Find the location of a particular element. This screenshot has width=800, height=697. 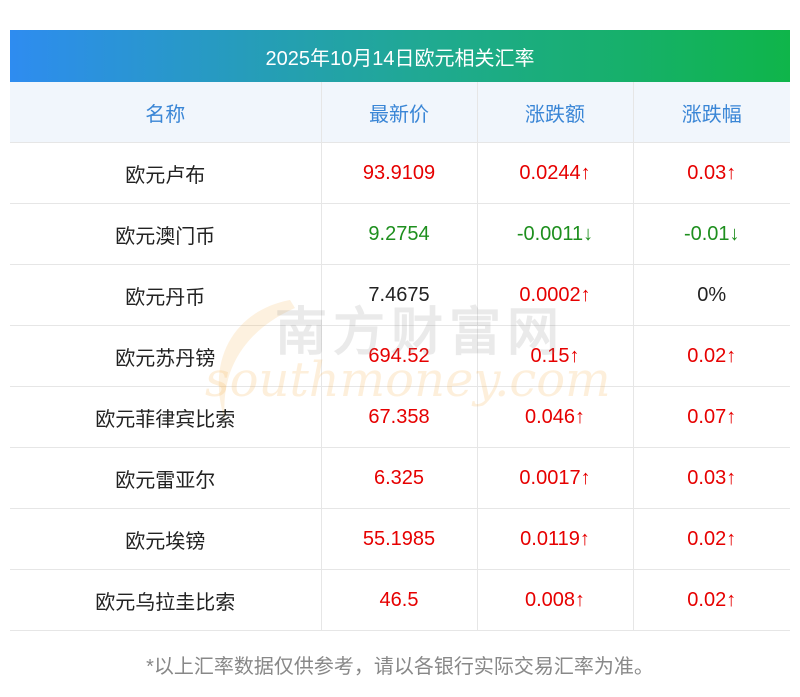

cell-price: 55.1985 is located at coordinates (399, 539).